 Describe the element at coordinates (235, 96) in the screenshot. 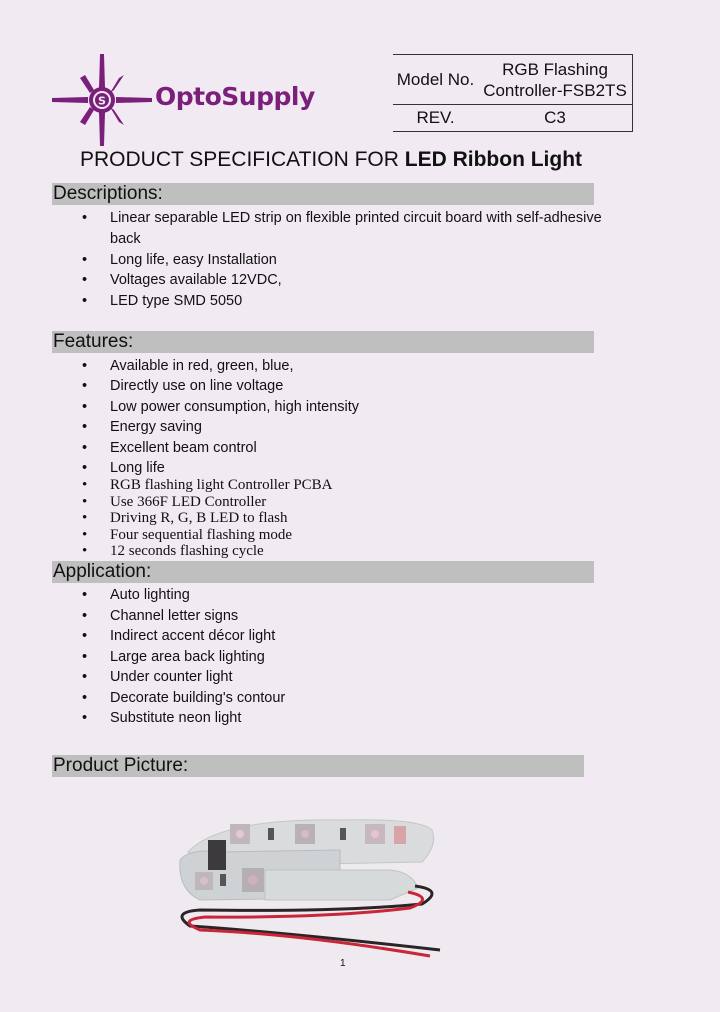

I see `brand-name: OptoSupply` at that location.